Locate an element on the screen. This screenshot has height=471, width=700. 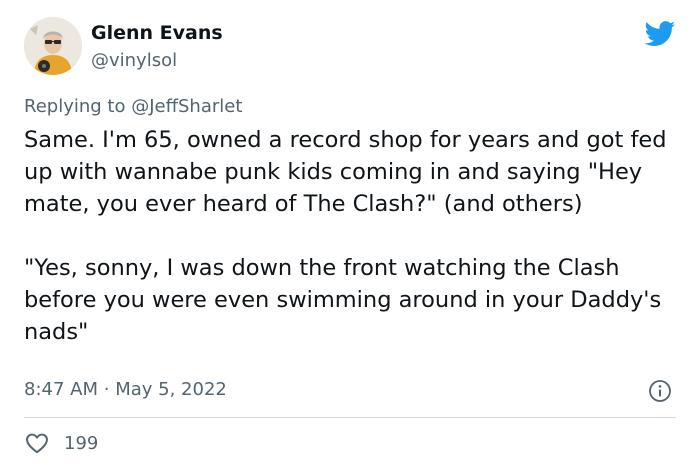
tweet-date: May 5, 2022 is located at coordinates (171, 389).